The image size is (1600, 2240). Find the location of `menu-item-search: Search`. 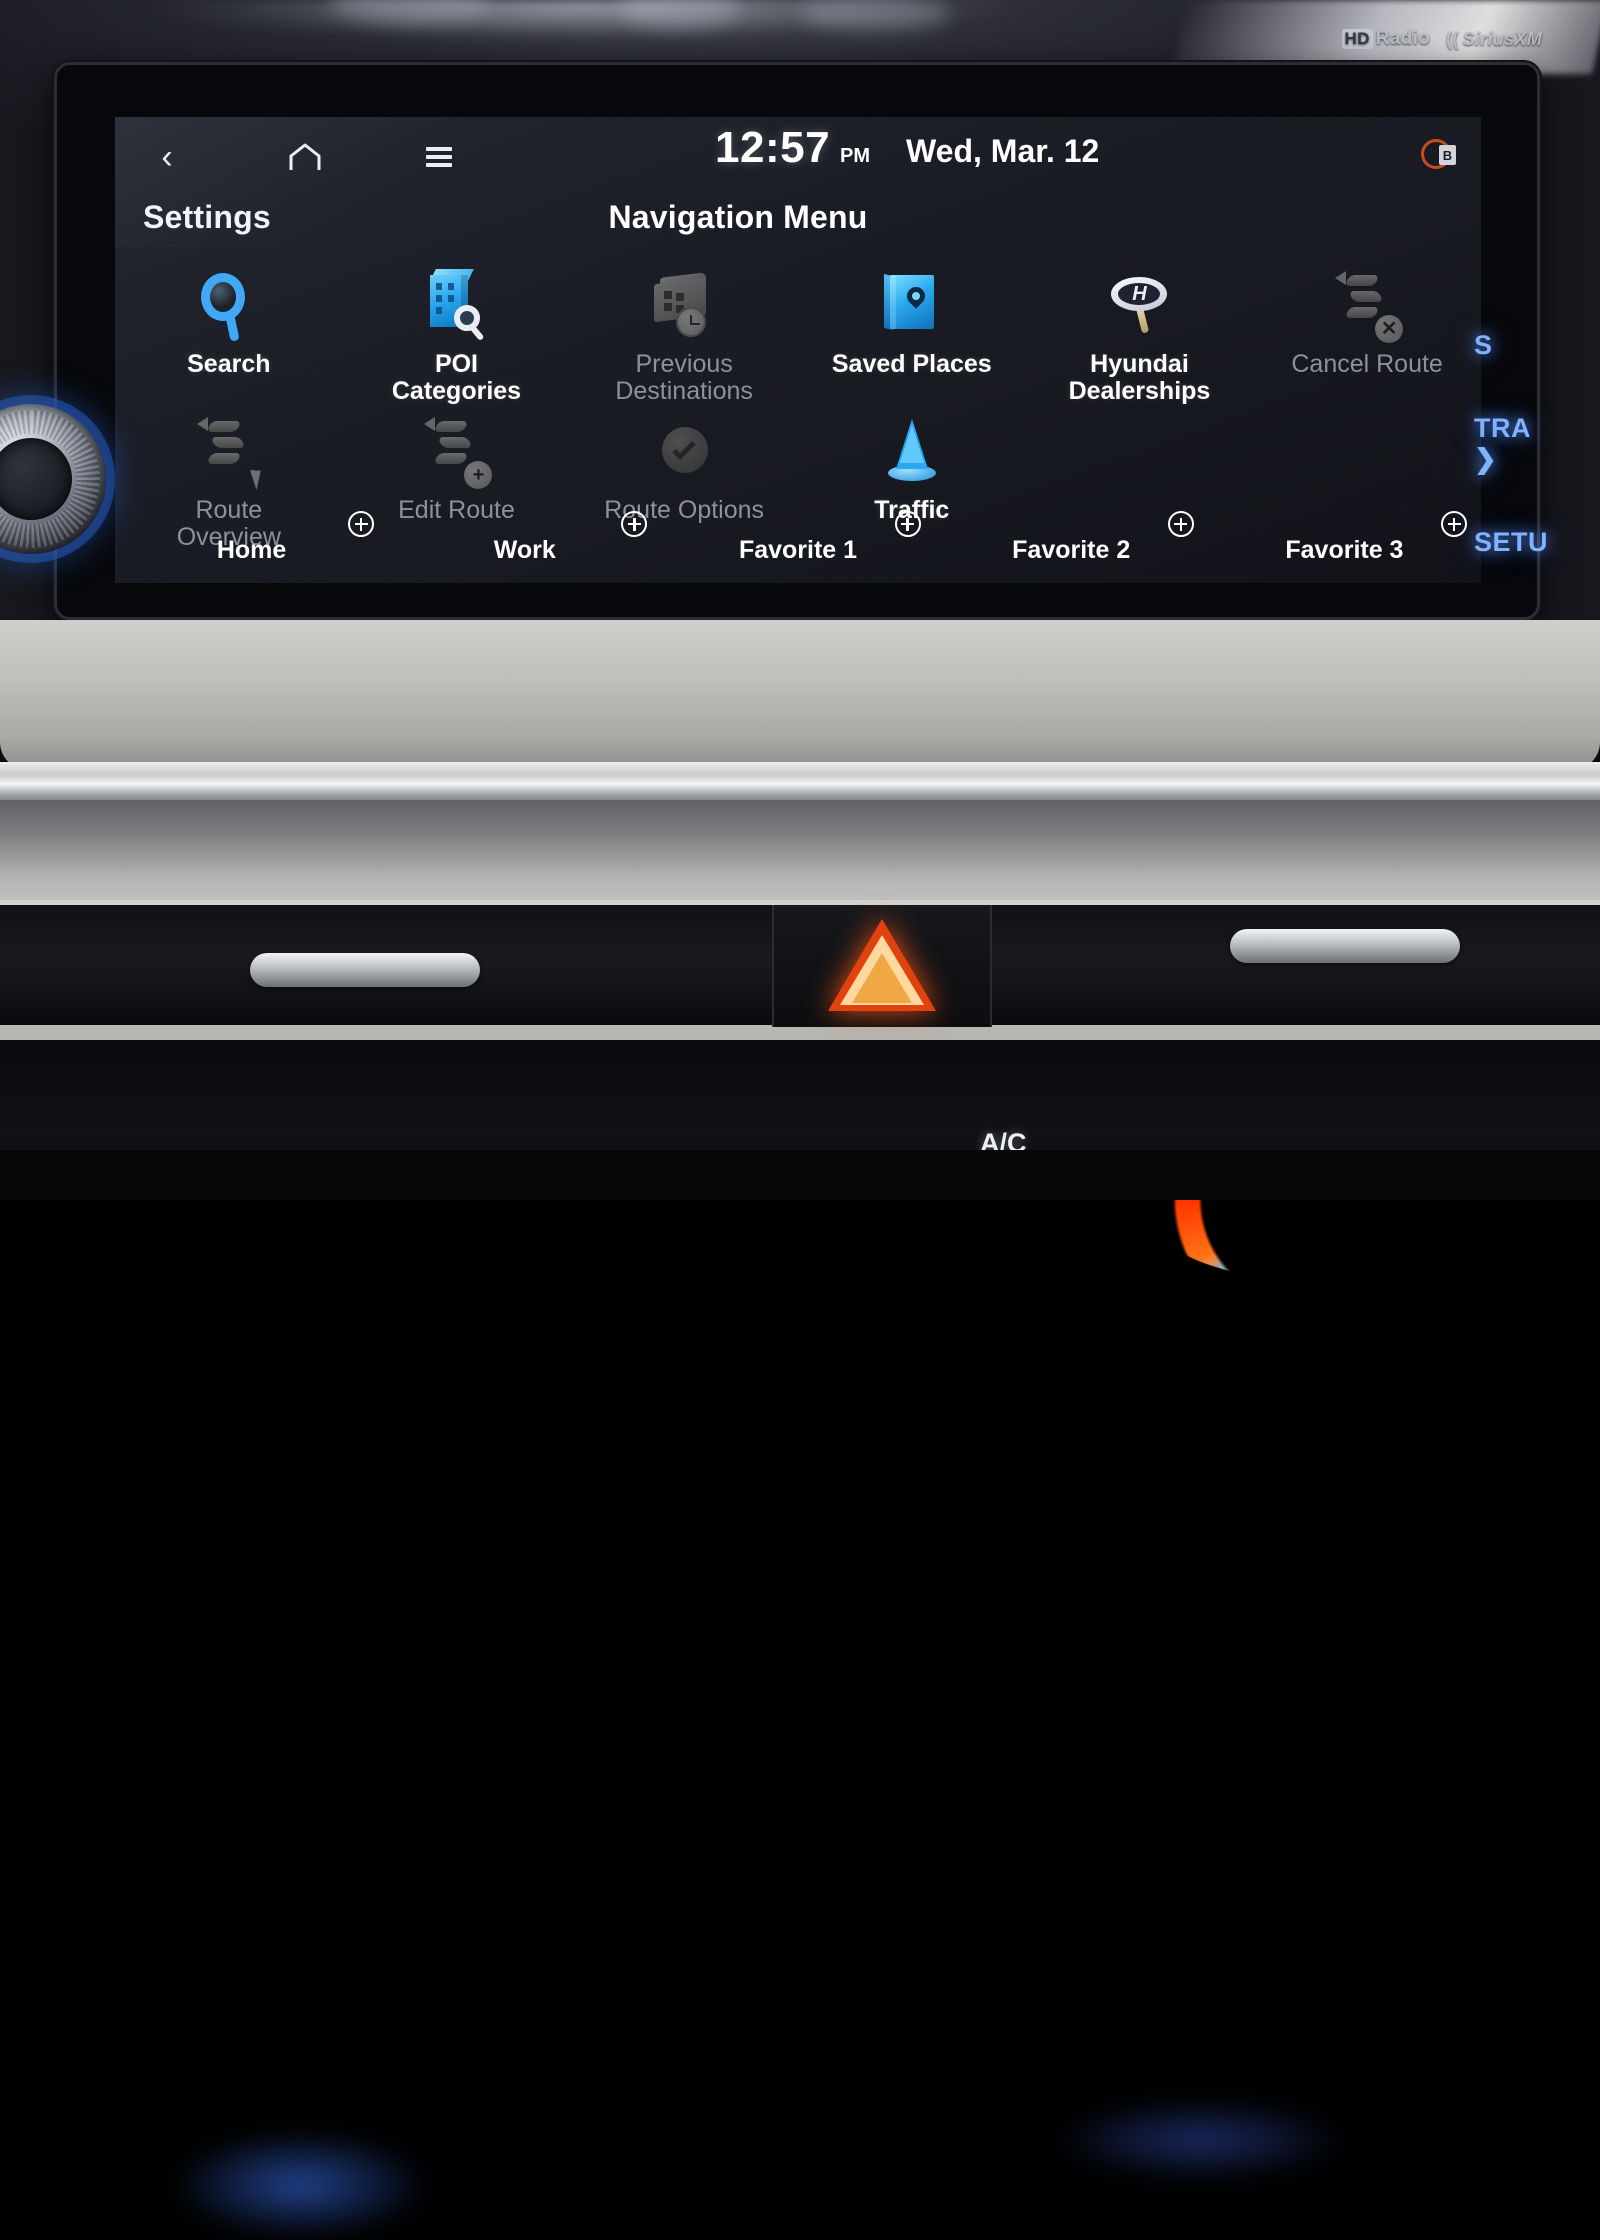

menu-item-search: Search is located at coordinates (229, 332).